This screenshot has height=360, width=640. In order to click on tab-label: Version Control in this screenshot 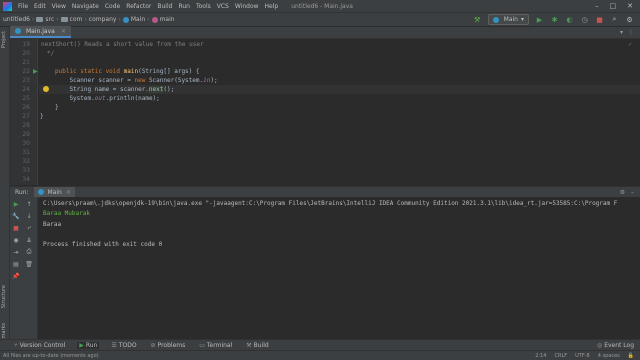, I will do `click(42, 345)`.